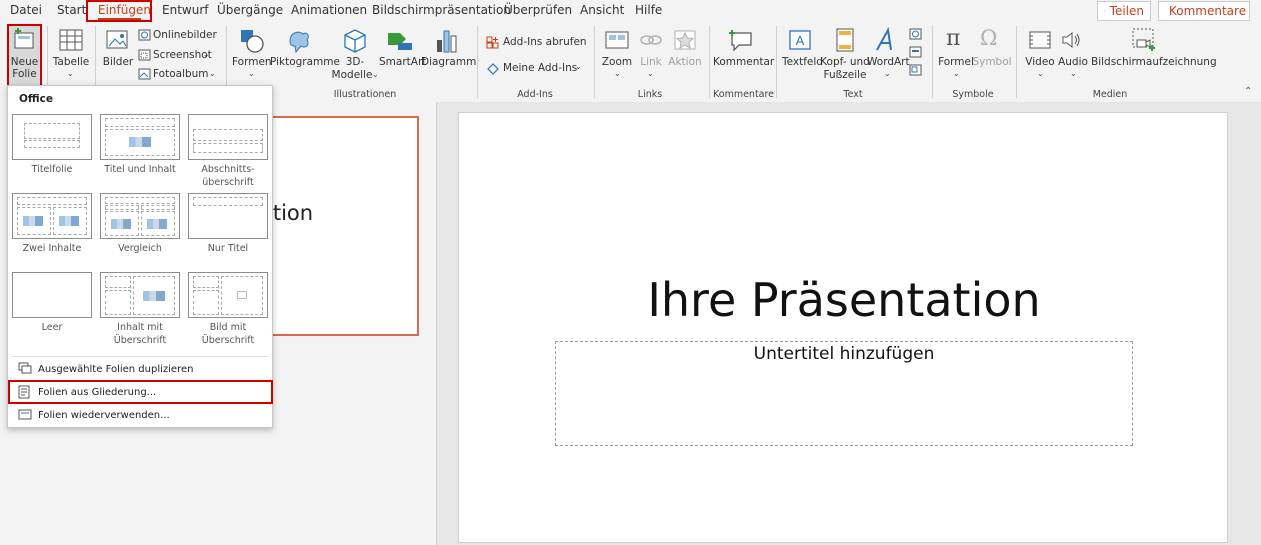 This screenshot has width=1261, height=545. Describe the element at coordinates (648, 10) in the screenshot. I see `tab-hilfe: Hilfe` at that location.